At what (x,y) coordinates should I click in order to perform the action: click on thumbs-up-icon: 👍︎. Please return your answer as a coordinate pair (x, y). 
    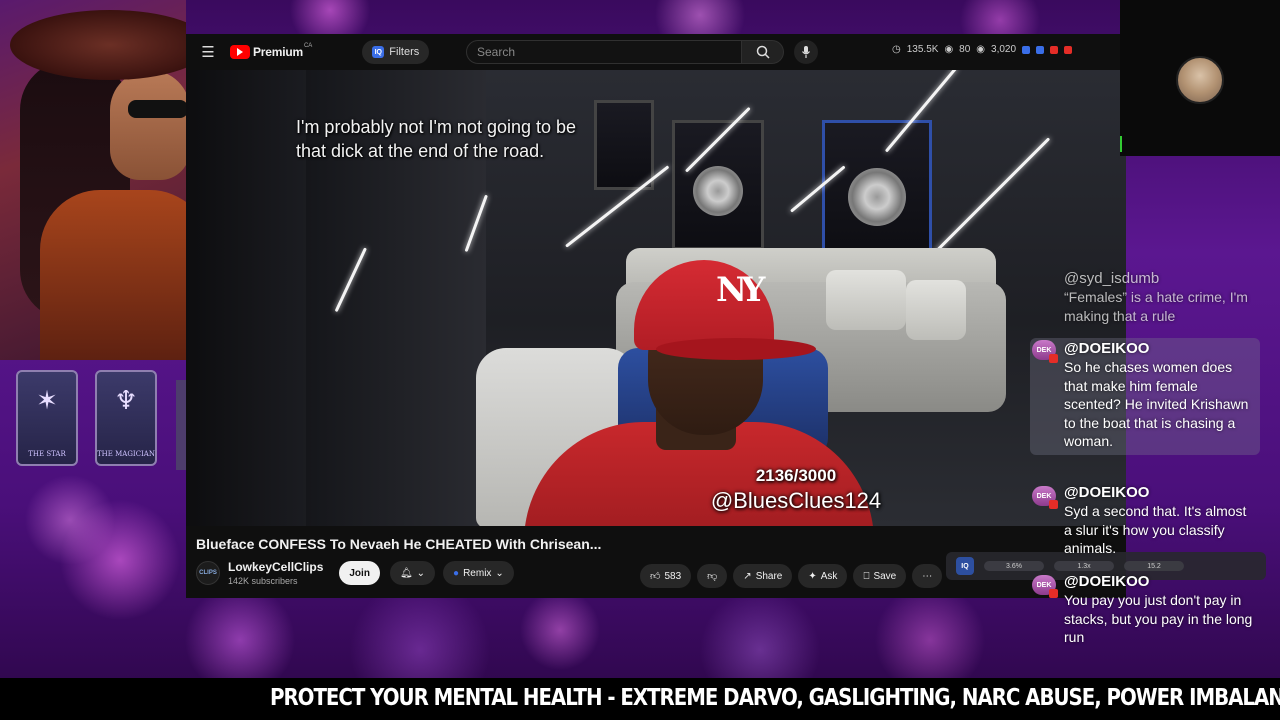
    Looking at the image, I should click on (655, 576).